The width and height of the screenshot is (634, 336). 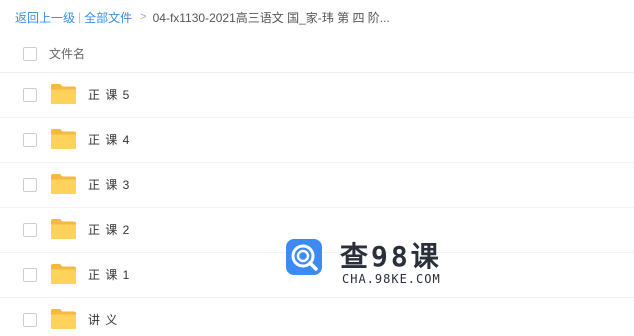 What do you see at coordinates (317, 230) in the screenshot?
I see `list-item: 正 课 2` at bounding box center [317, 230].